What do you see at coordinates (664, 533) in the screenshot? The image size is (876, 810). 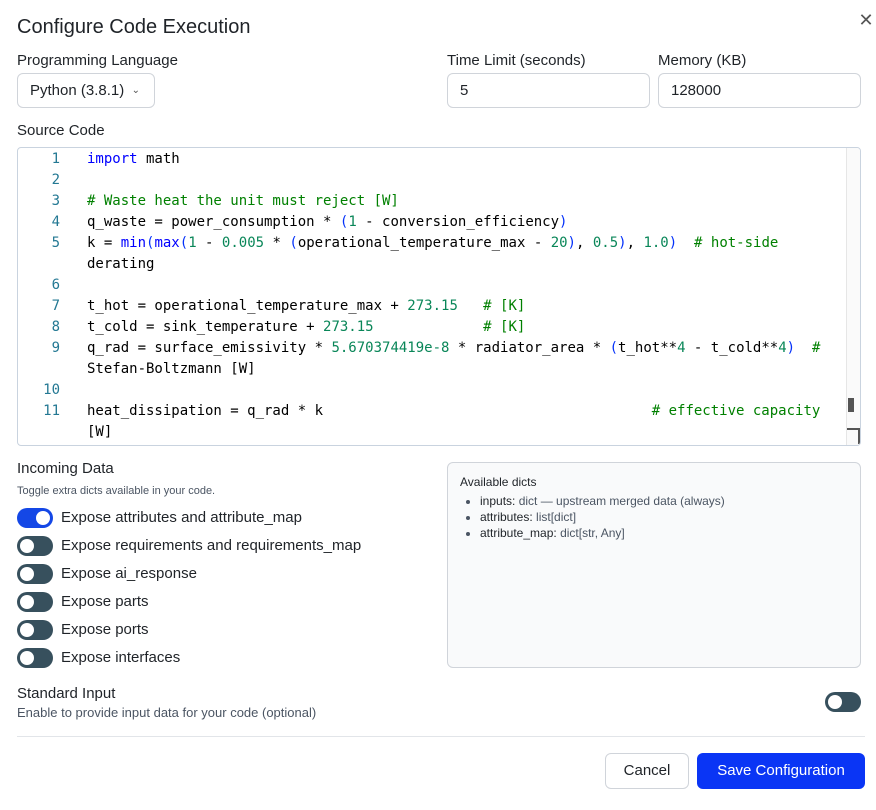 I see `dict-item: attribute_map: dict[str, Any]` at bounding box center [664, 533].